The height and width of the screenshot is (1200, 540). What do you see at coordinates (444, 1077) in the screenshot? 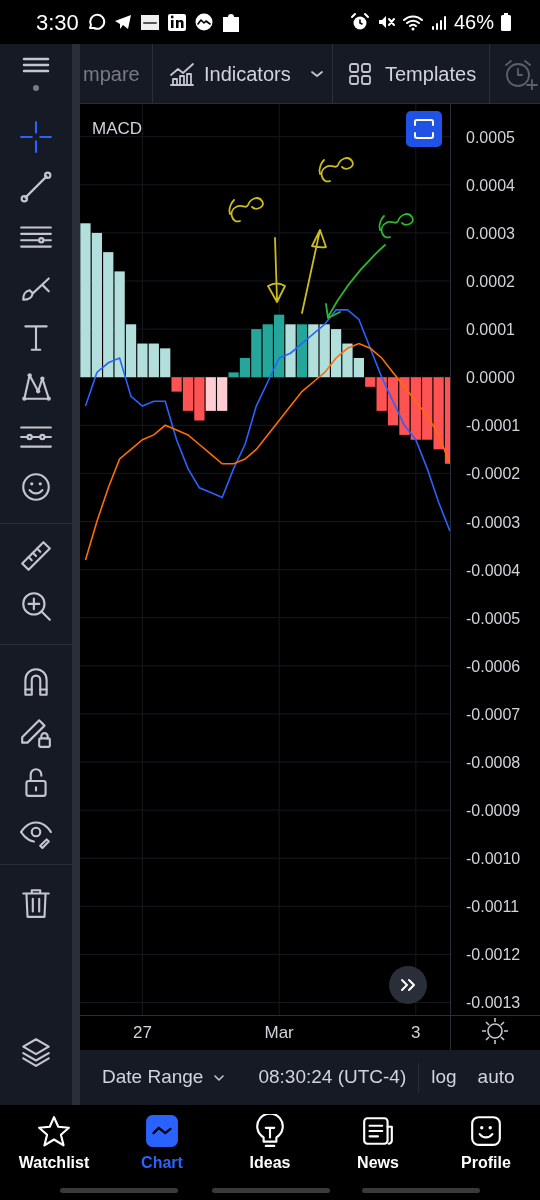
I see `log-button: log` at bounding box center [444, 1077].